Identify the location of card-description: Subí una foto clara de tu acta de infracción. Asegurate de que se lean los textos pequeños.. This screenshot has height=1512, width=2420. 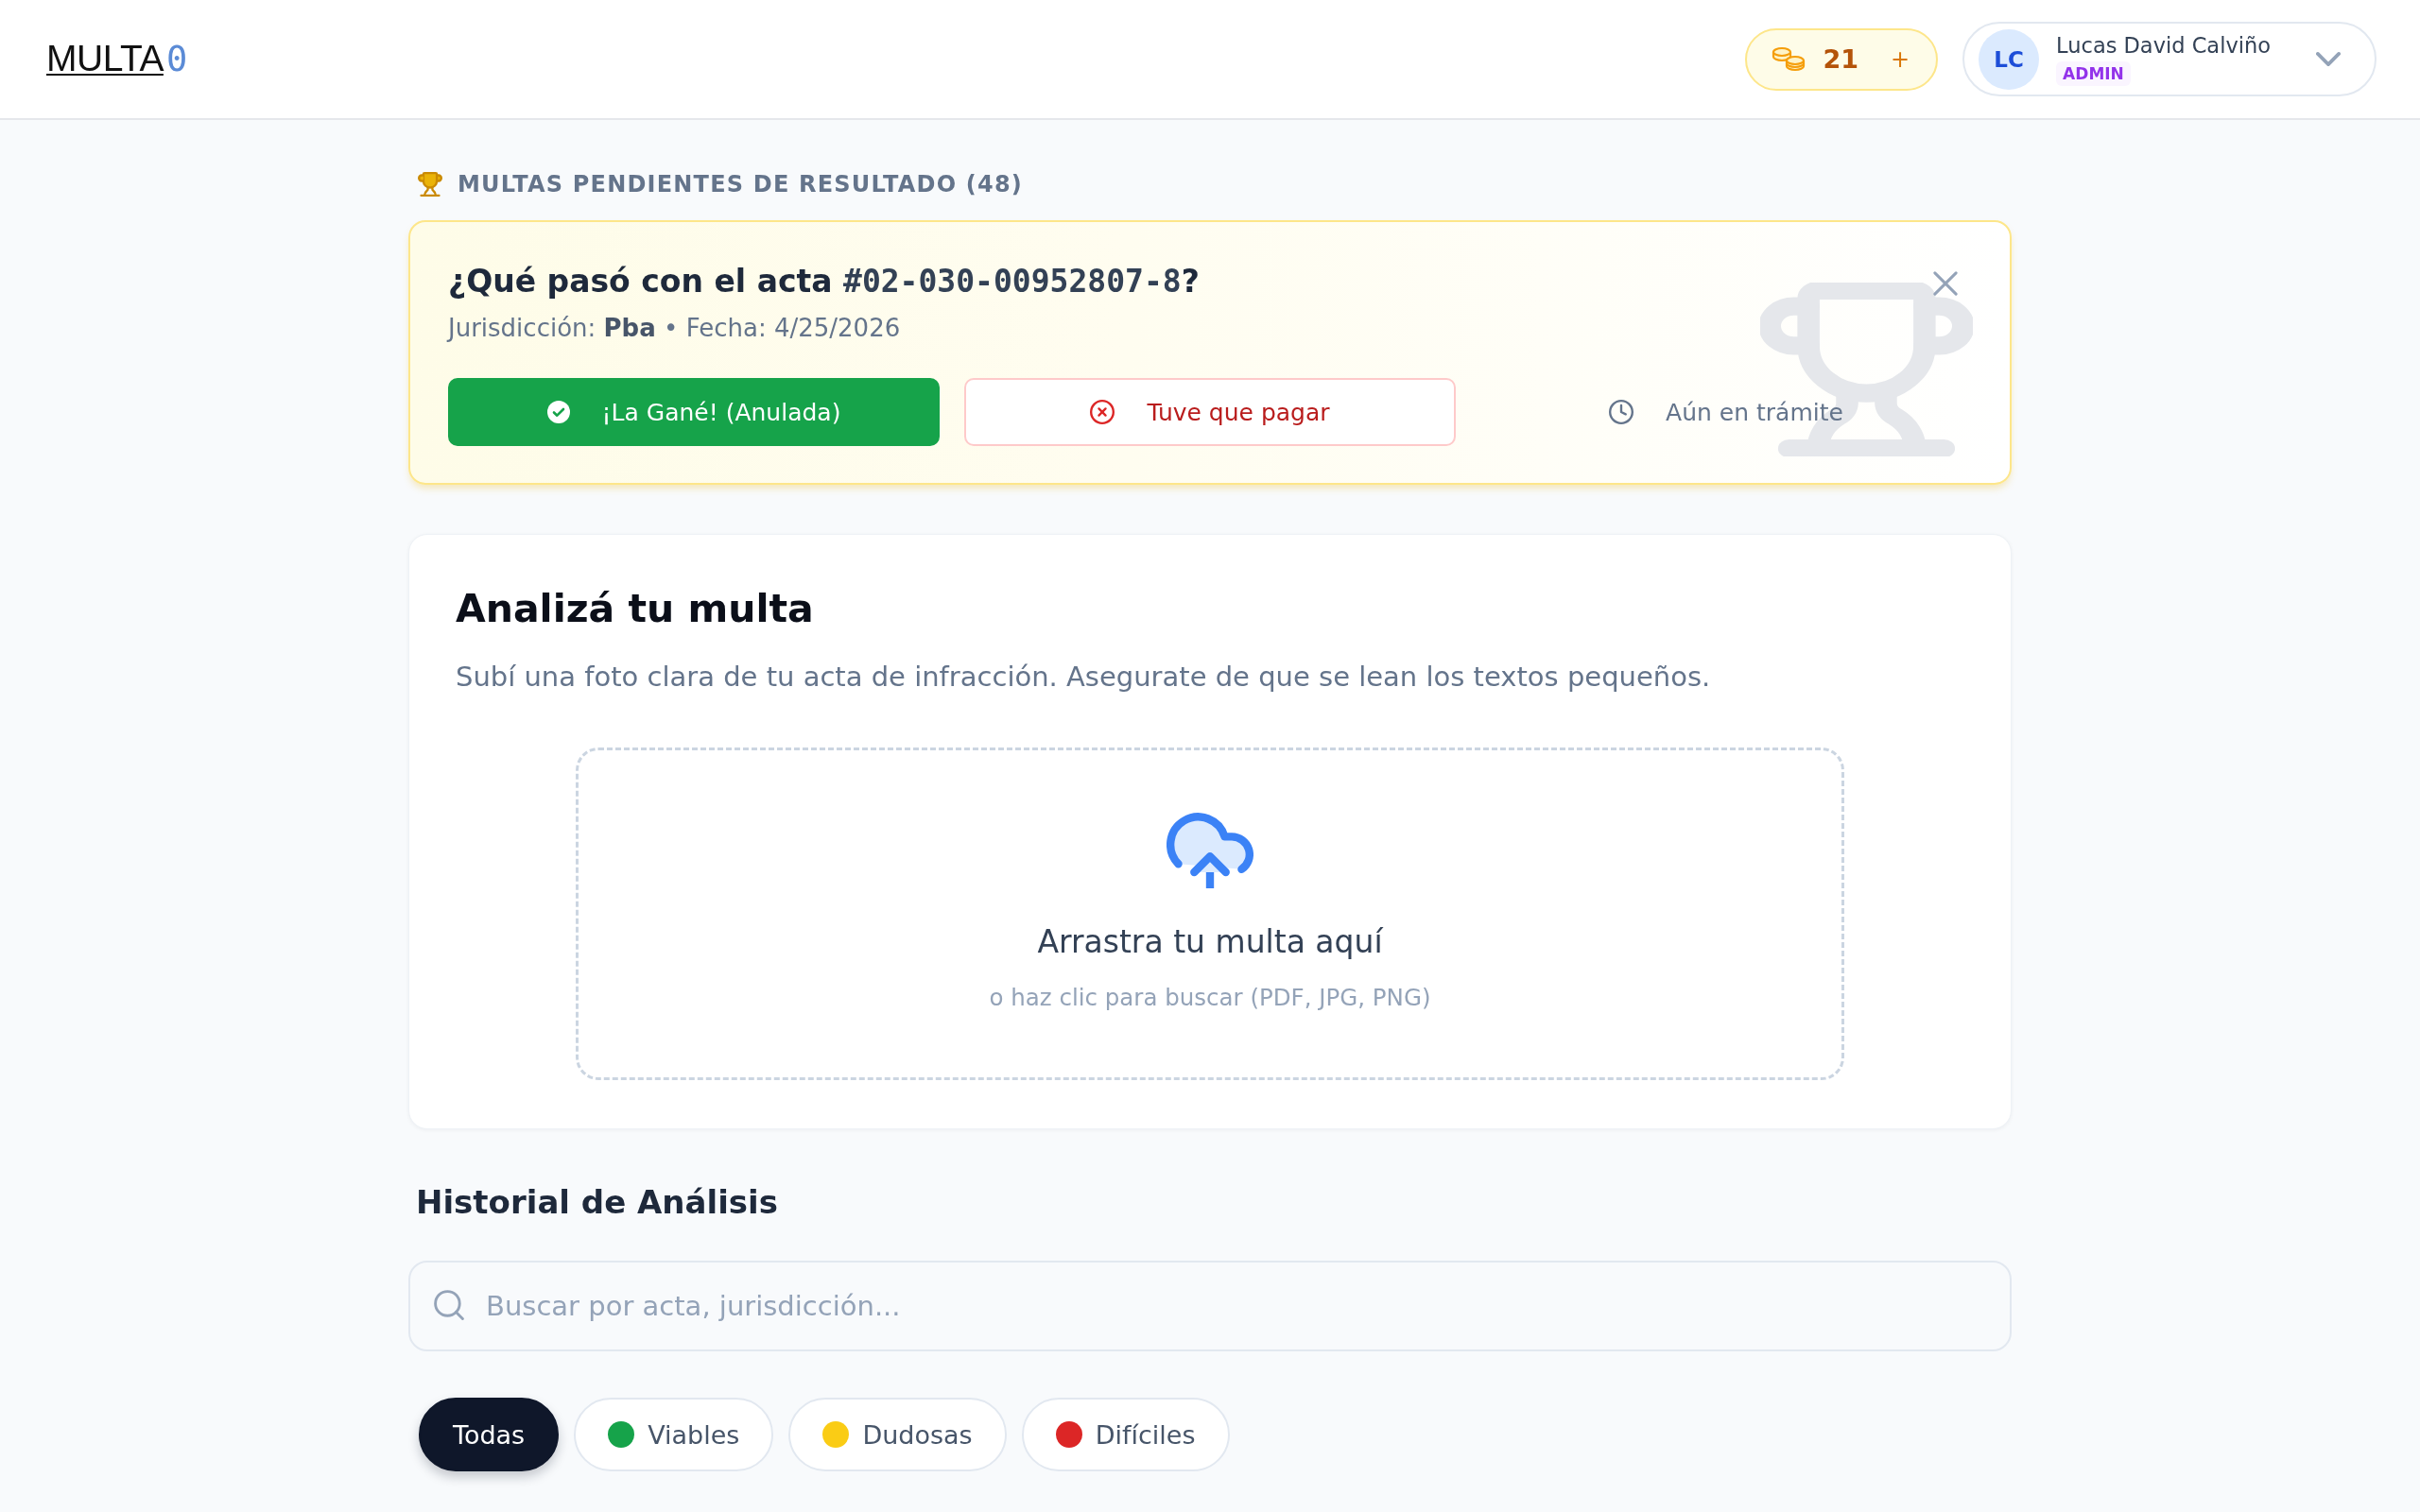
(1083, 677).